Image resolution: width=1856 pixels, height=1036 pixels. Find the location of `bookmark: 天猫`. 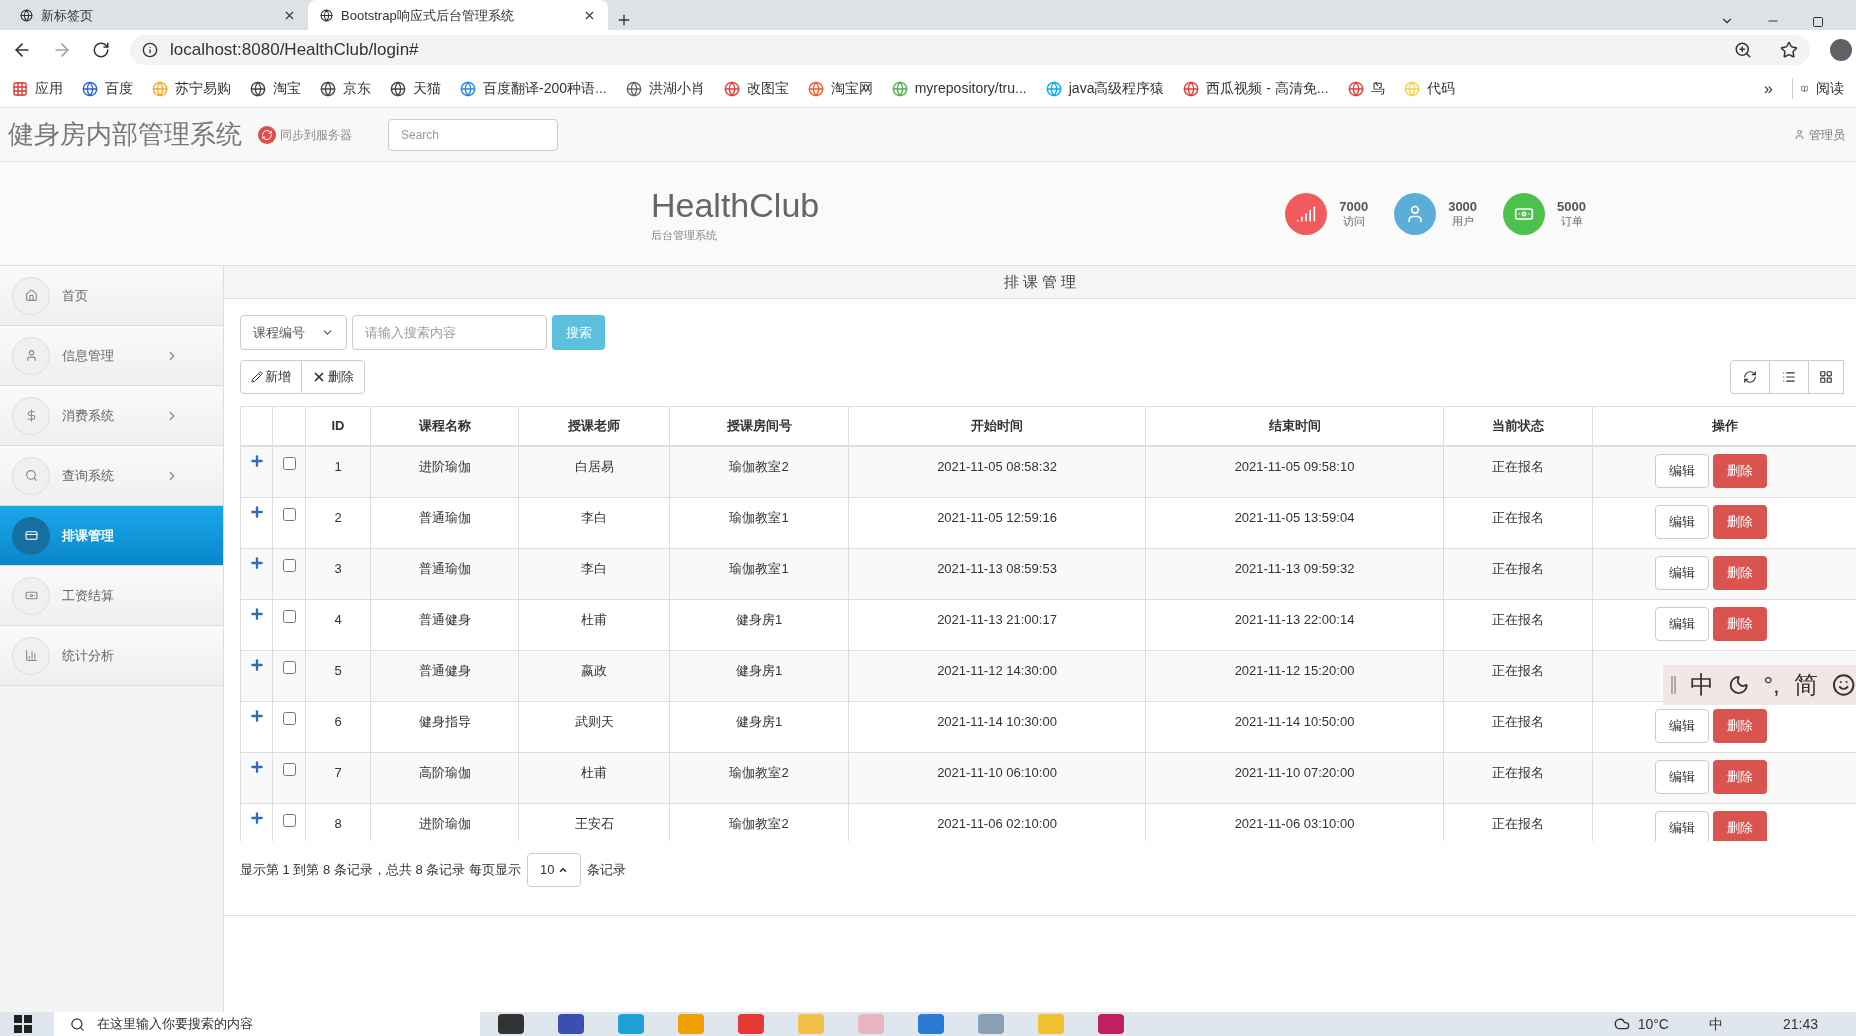

bookmark: 天猫 is located at coordinates (415, 88).